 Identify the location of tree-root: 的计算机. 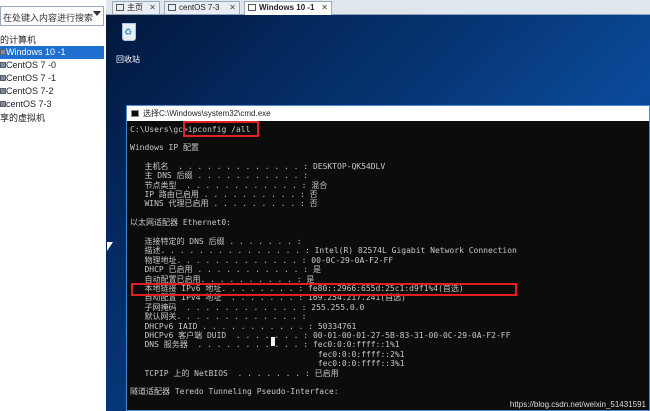
(18, 39).